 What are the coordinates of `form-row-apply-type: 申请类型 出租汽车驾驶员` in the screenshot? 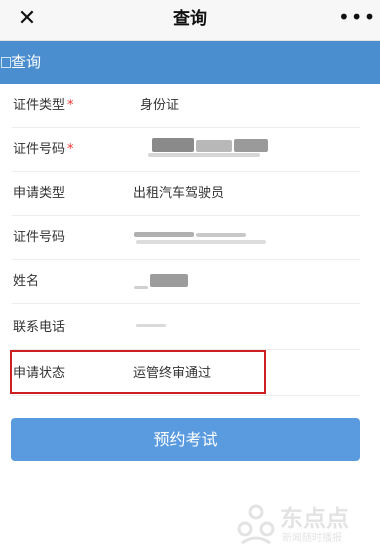 It's located at (190, 194).